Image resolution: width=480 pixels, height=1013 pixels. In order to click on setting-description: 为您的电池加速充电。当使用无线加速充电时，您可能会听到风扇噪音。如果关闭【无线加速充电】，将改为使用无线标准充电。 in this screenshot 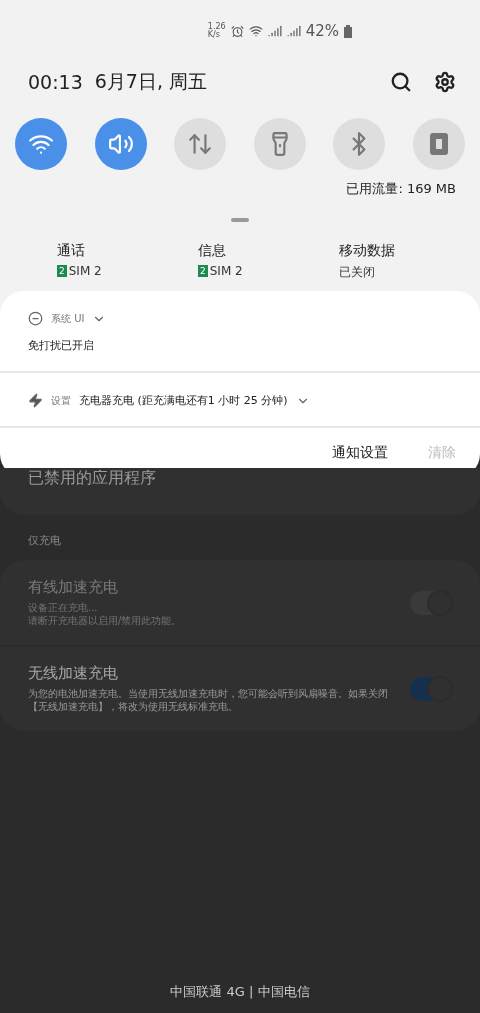, I will do `click(208, 700)`.